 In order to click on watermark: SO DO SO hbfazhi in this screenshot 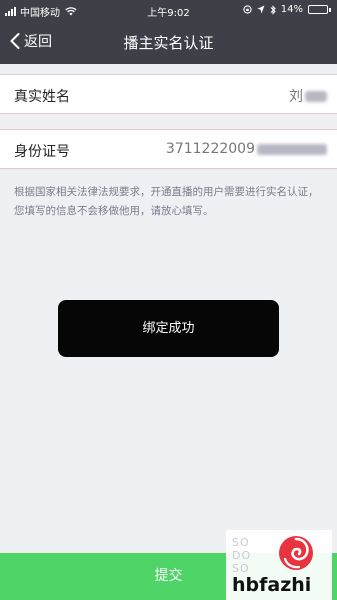, I will do `click(279, 565)`.